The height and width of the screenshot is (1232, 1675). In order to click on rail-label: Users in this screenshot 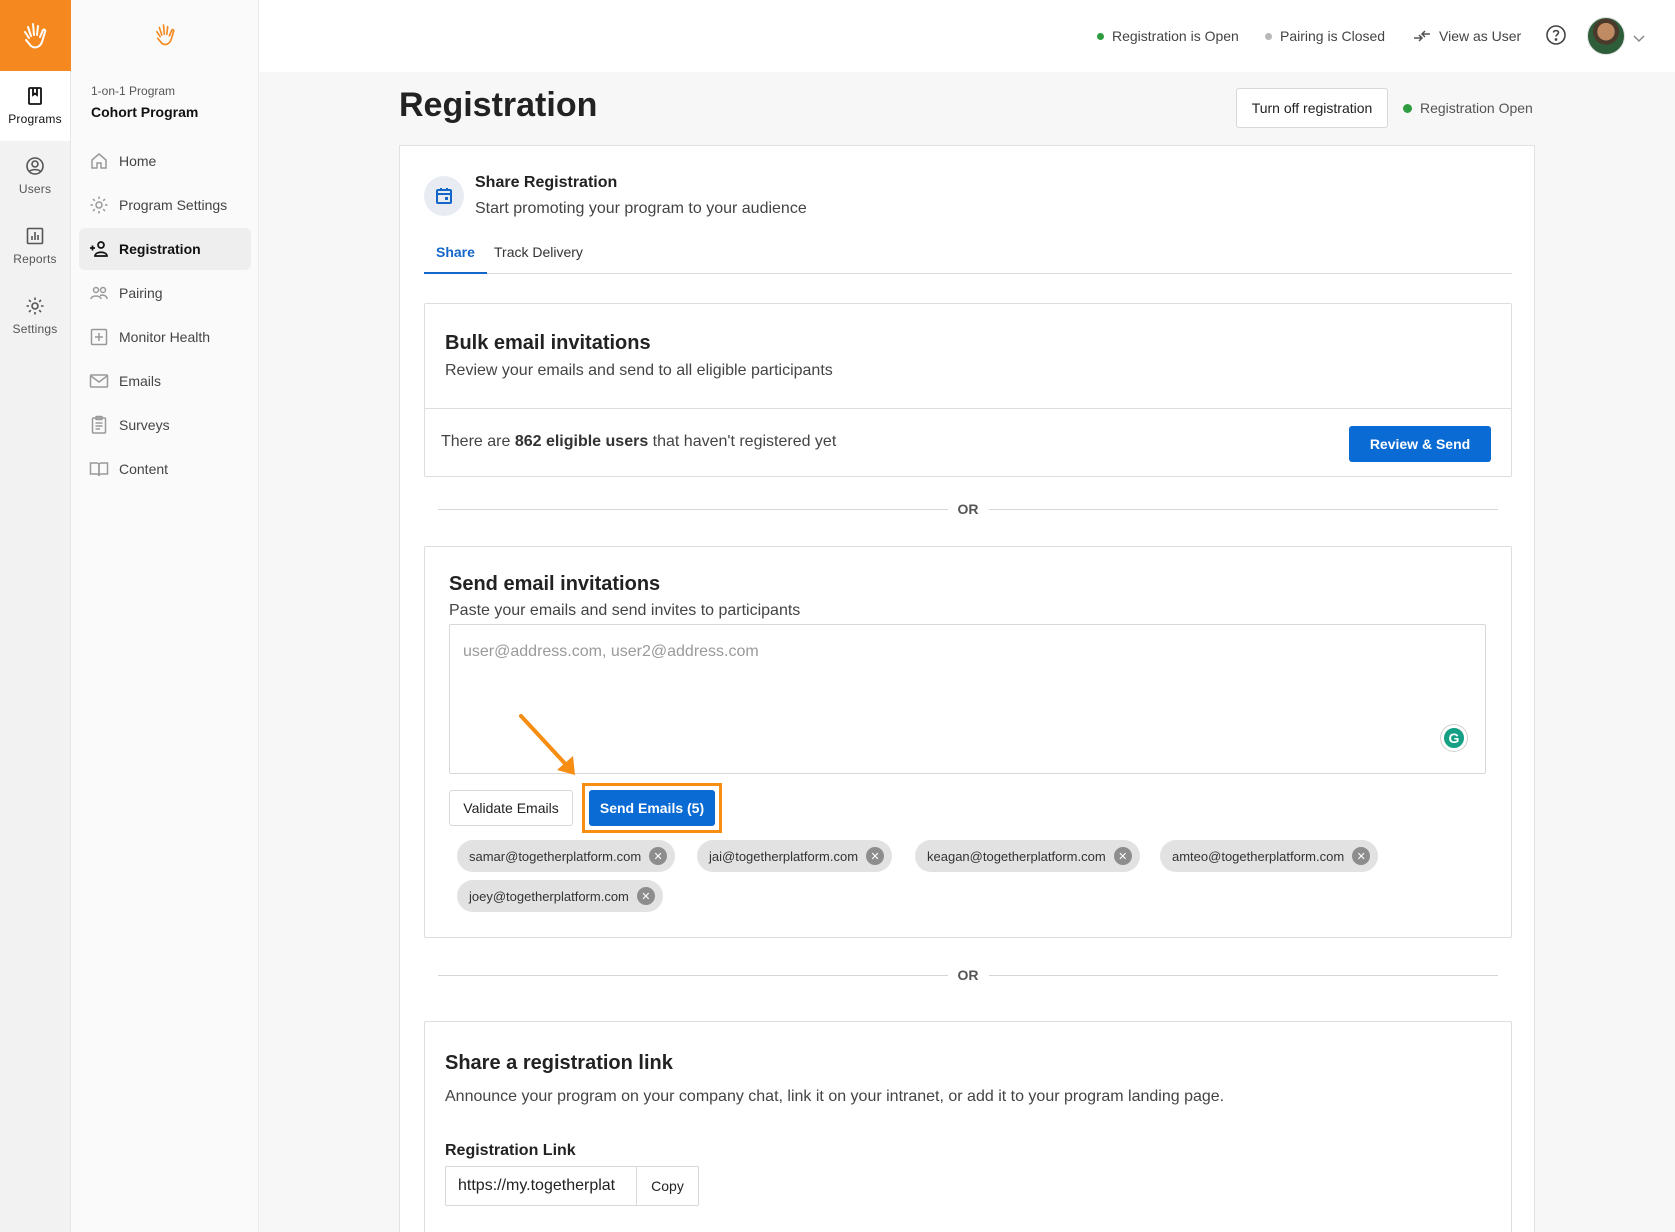, I will do `click(35, 189)`.